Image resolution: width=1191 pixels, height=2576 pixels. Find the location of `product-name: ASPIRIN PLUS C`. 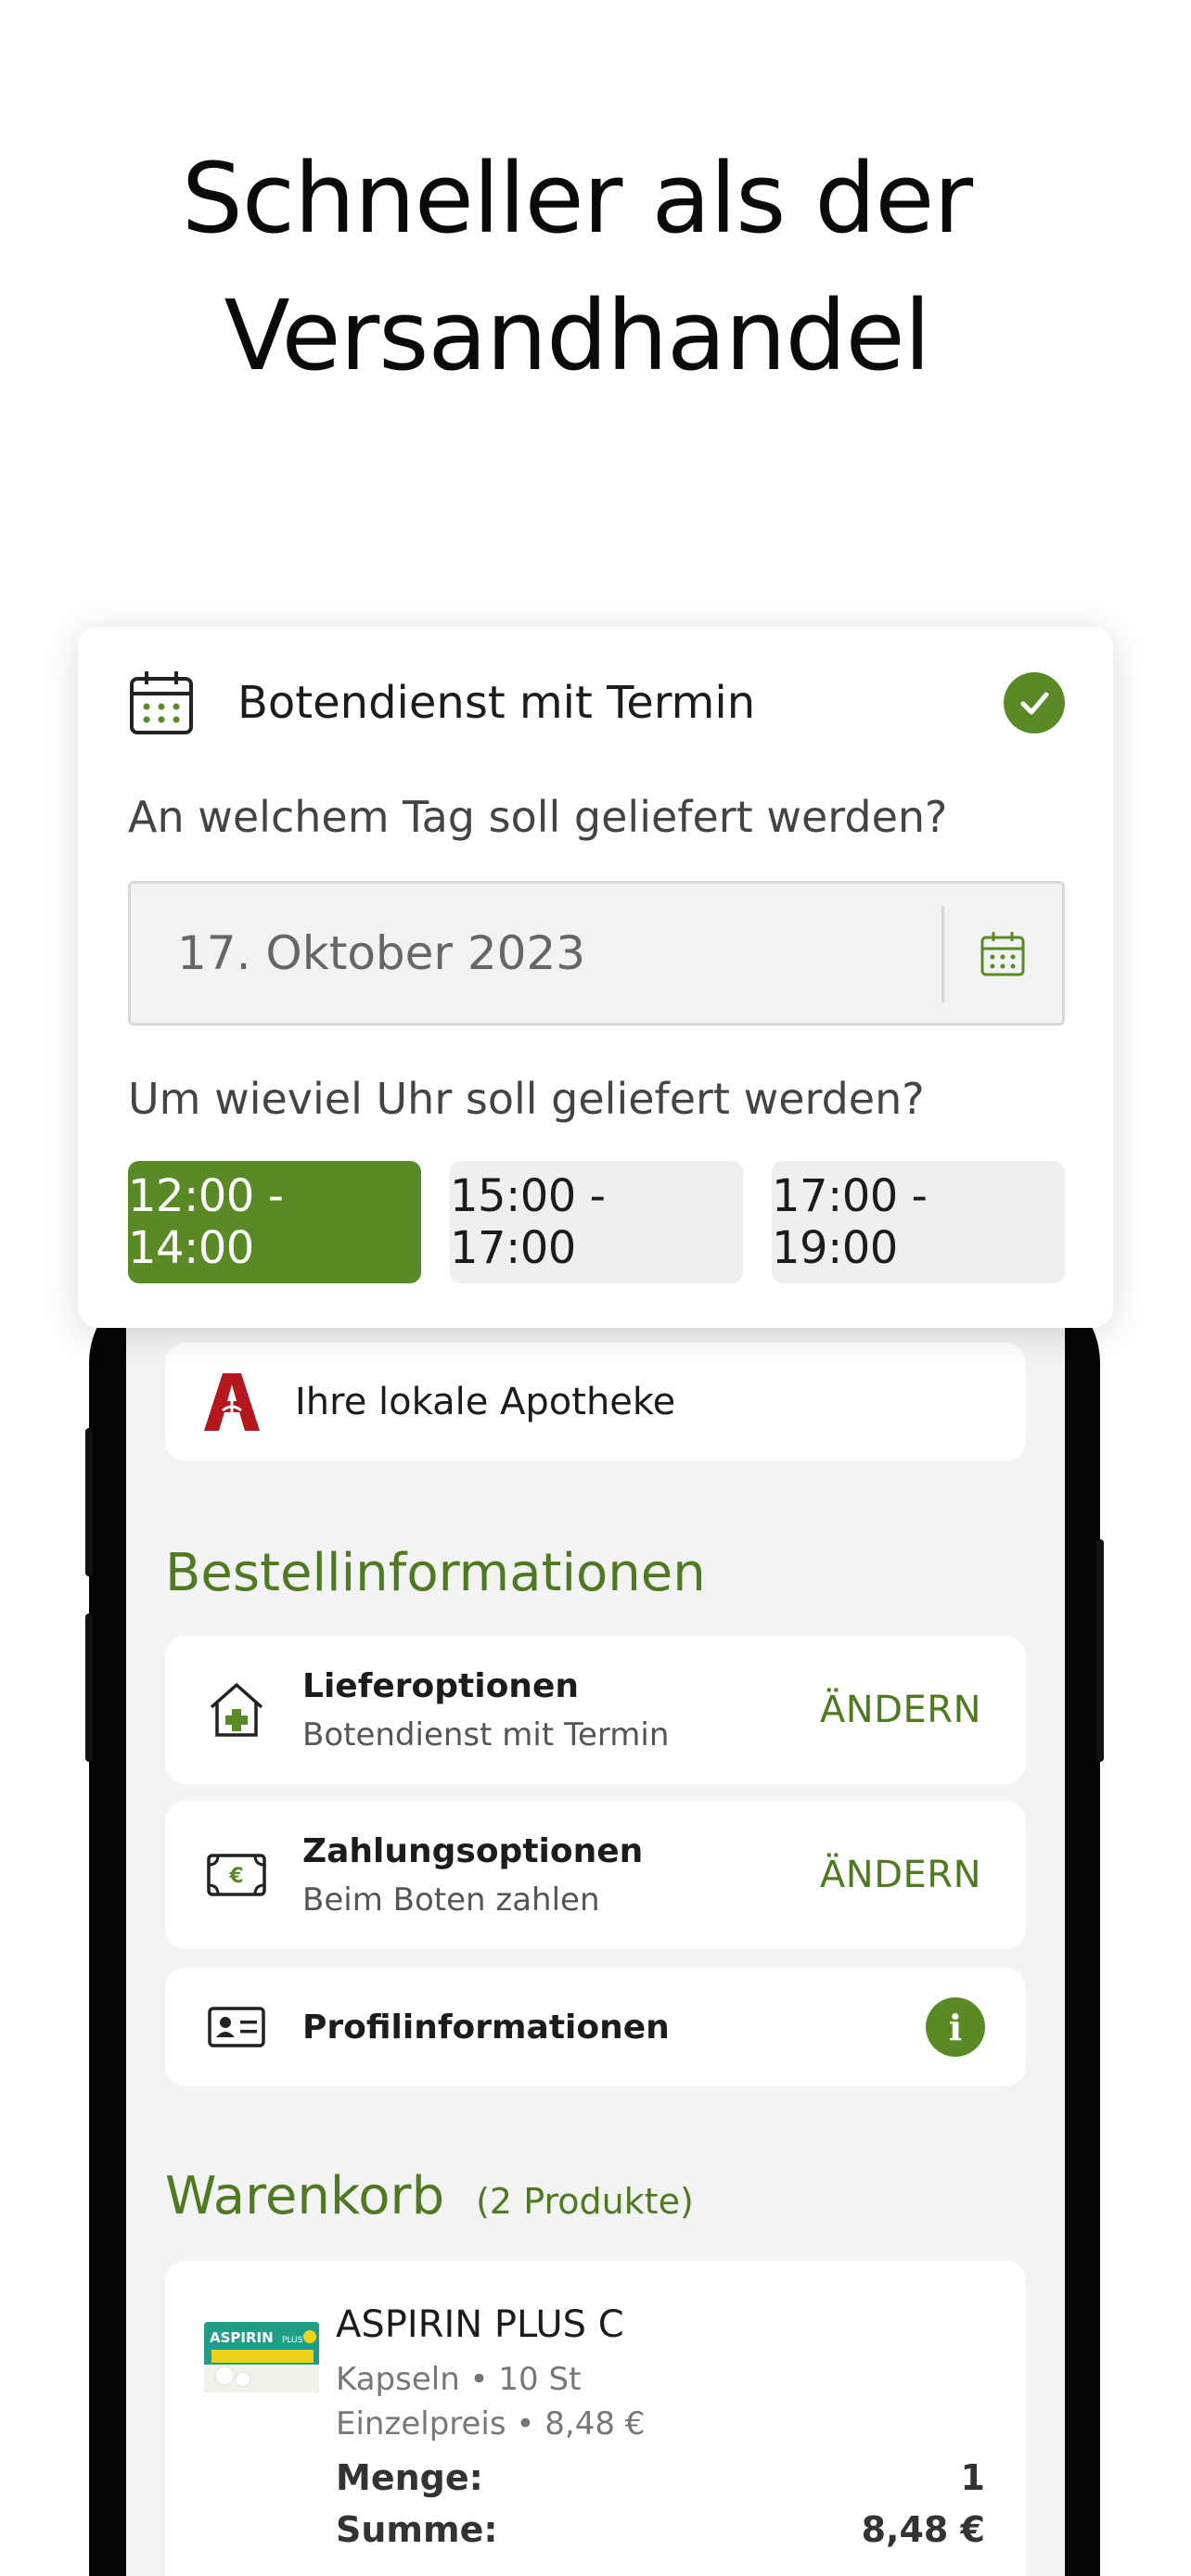

product-name: ASPIRIN PLUS C is located at coordinates (480, 2325).